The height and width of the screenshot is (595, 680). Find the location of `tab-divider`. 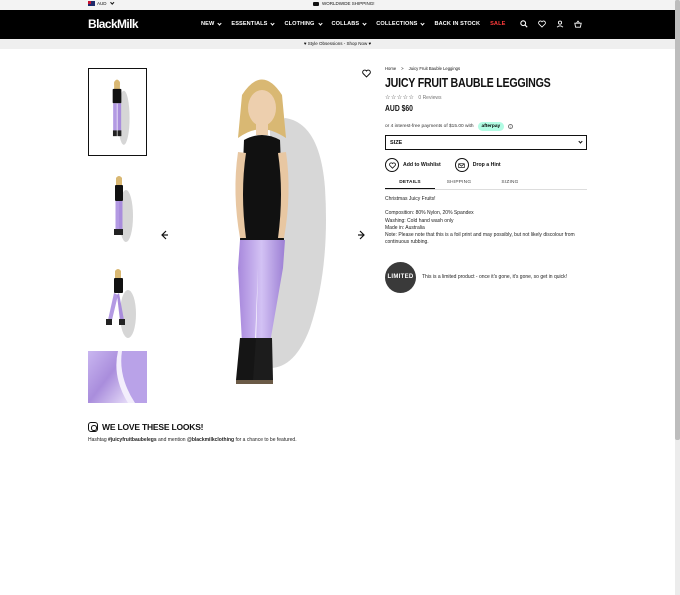

tab-divider is located at coordinates (486, 189).